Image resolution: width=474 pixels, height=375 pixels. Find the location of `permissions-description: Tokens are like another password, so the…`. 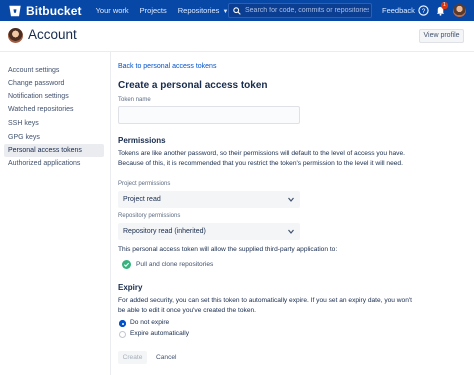

permissions-description: Tokens are like another password, so the… is located at coordinates (261, 159).